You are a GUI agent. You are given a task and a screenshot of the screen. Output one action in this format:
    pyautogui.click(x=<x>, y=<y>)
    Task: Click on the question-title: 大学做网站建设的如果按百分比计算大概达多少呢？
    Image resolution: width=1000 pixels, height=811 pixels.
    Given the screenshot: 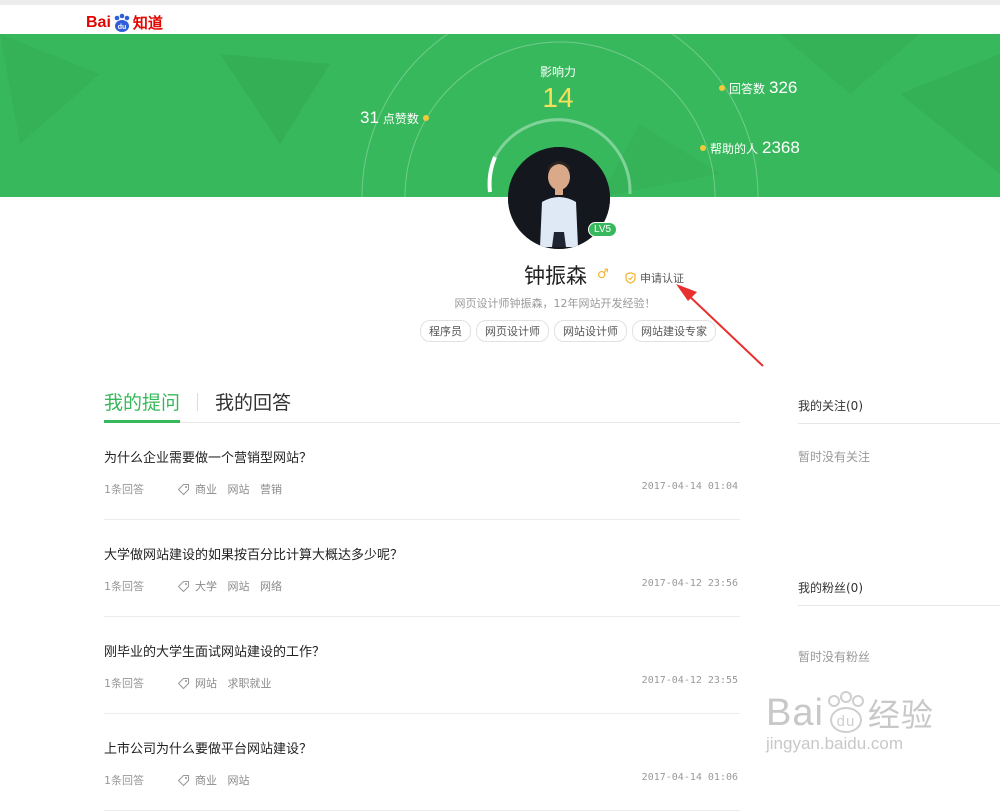 What is the action you would take?
    pyautogui.click(x=253, y=553)
    